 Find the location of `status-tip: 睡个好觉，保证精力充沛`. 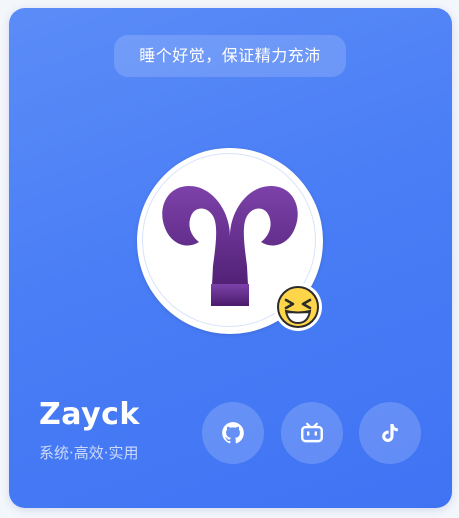

status-tip: 睡个好觉，保证精力充沛 is located at coordinates (230, 56).